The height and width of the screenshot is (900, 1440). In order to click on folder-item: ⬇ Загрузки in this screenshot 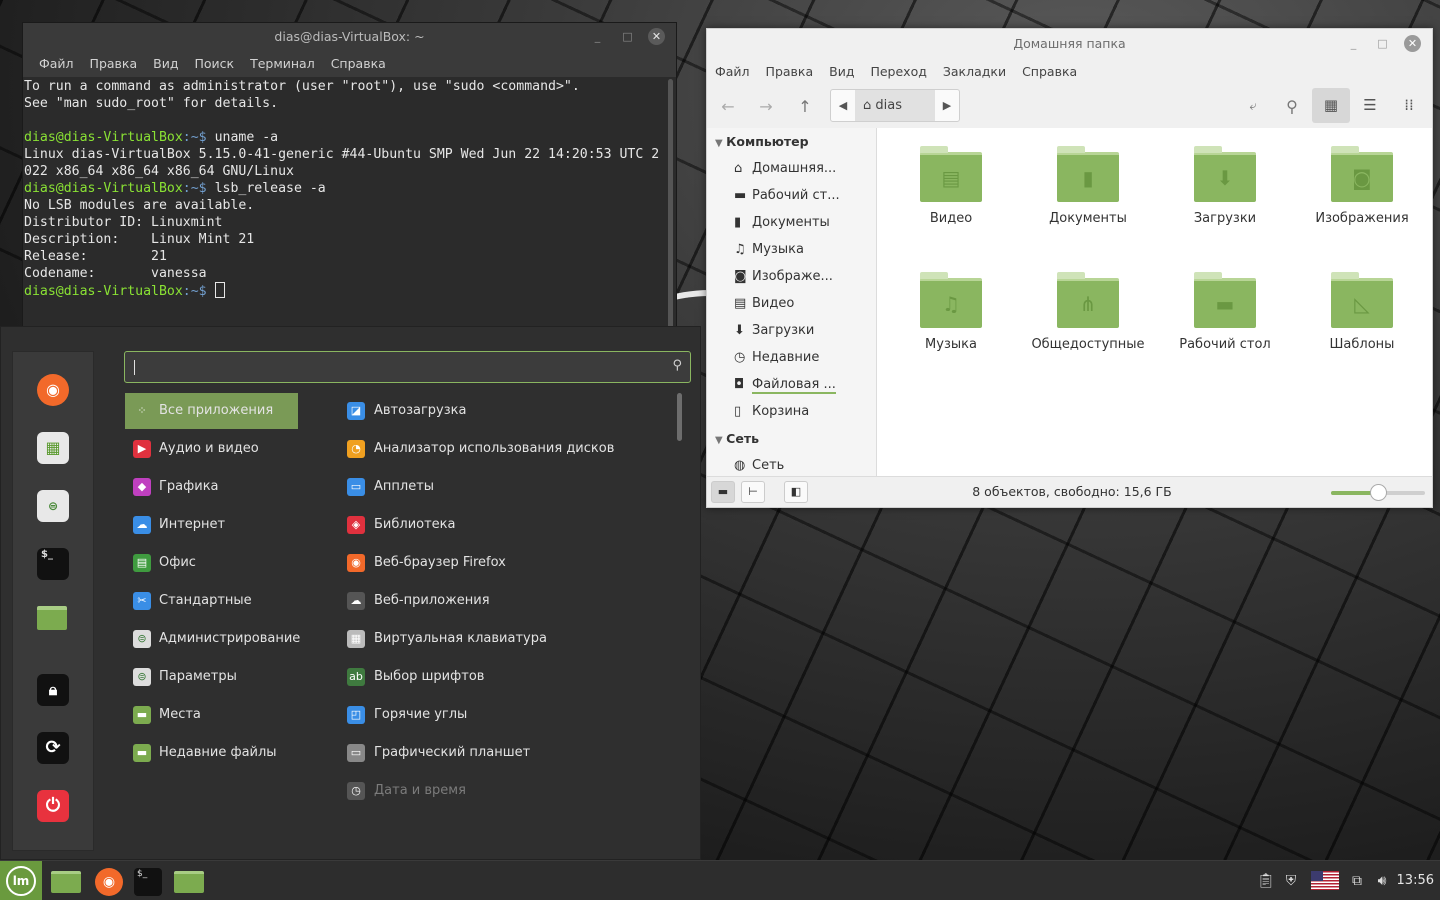, I will do `click(1225, 186)`.